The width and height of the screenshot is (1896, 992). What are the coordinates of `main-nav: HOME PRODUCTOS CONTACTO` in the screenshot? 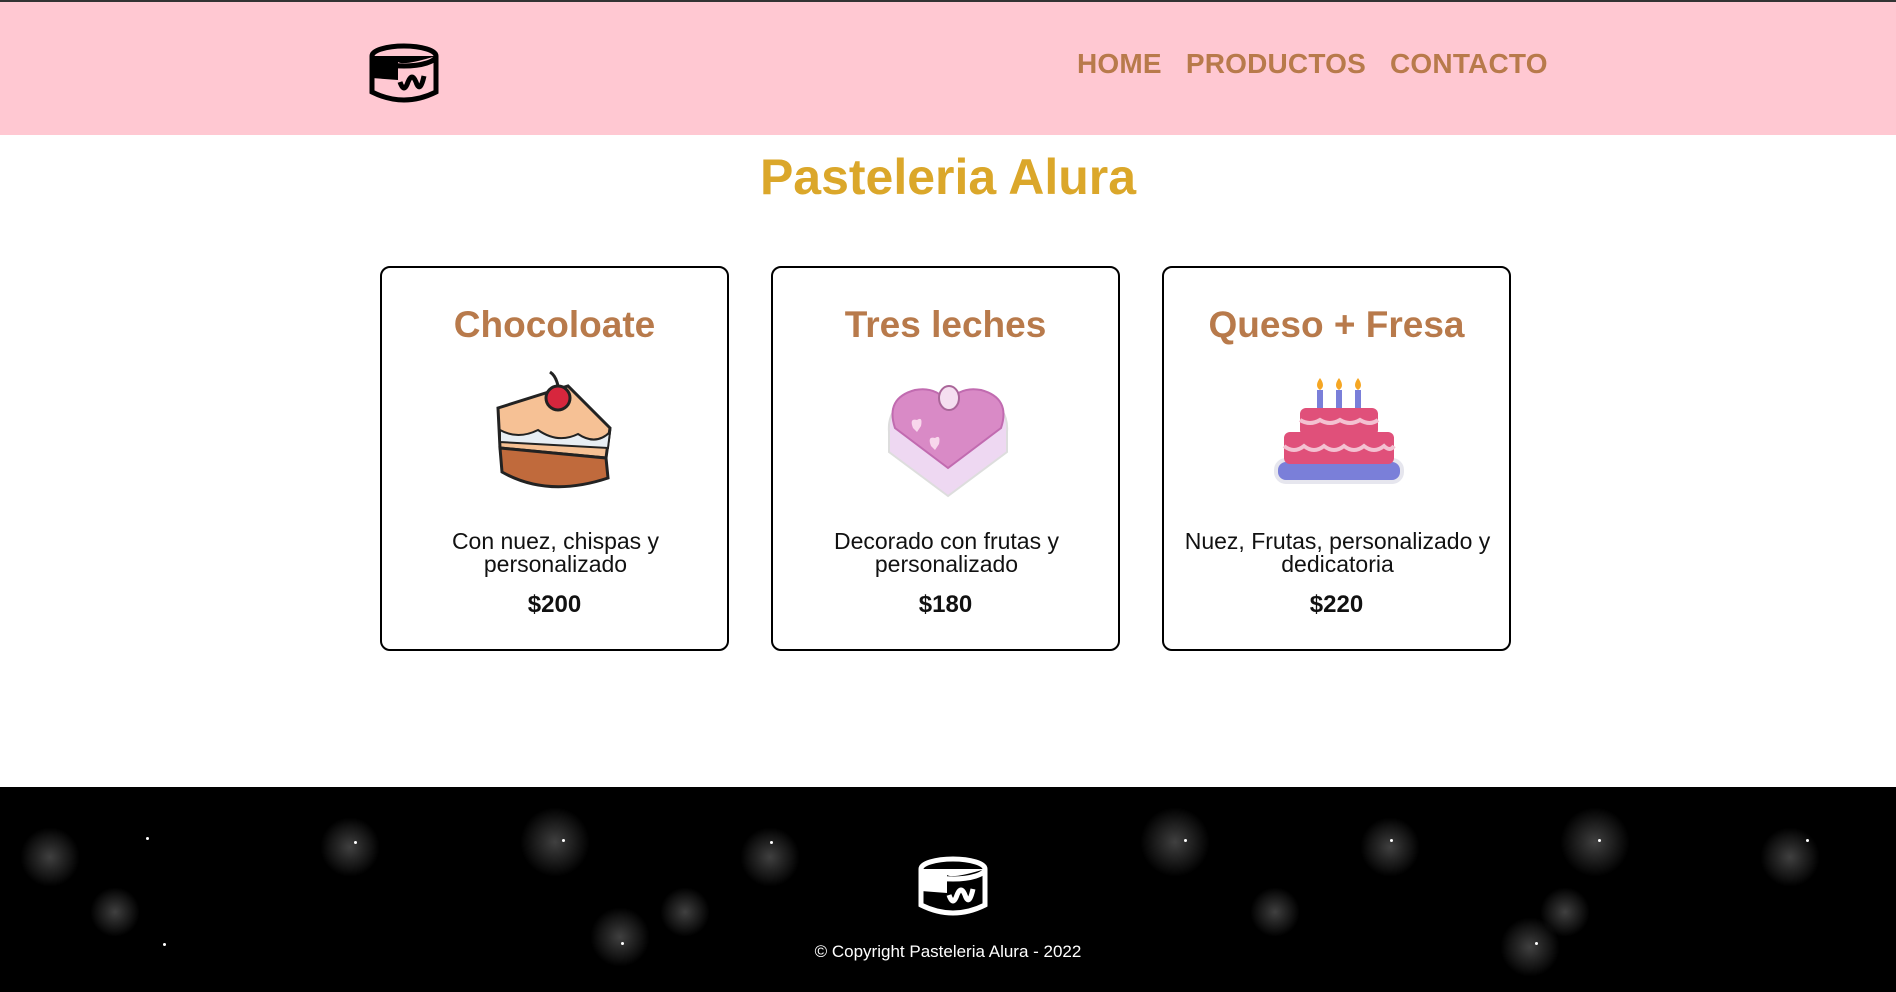 It's located at (1312, 64).